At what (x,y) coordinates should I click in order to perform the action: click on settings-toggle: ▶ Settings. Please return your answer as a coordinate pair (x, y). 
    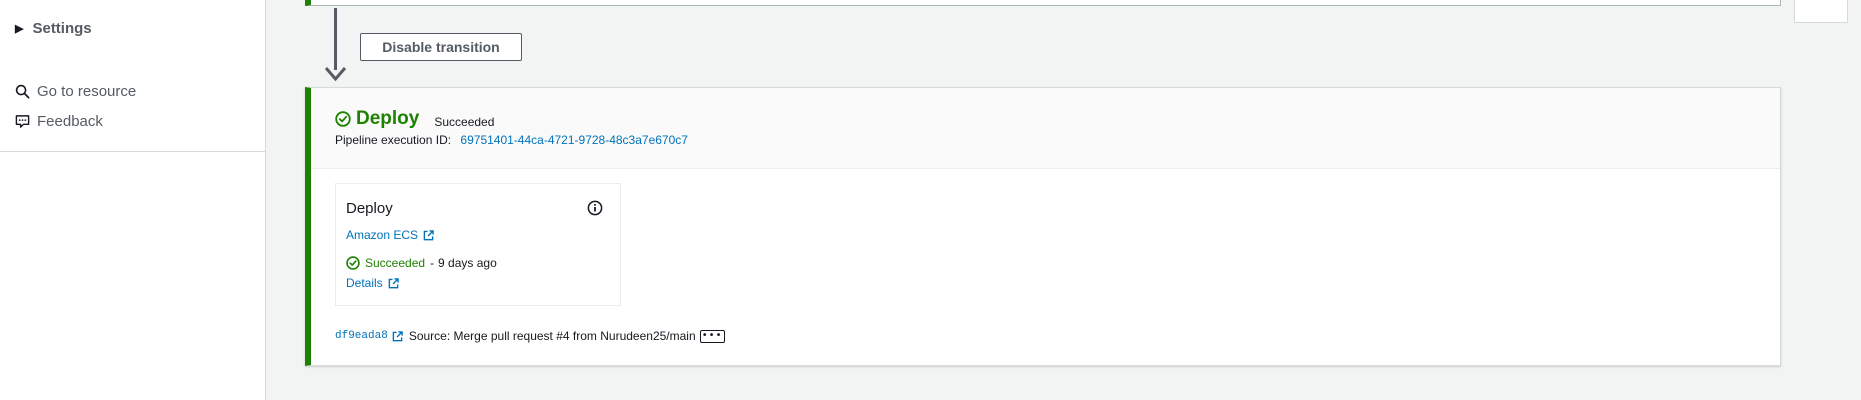
    Looking at the image, I should click on (53, 28).